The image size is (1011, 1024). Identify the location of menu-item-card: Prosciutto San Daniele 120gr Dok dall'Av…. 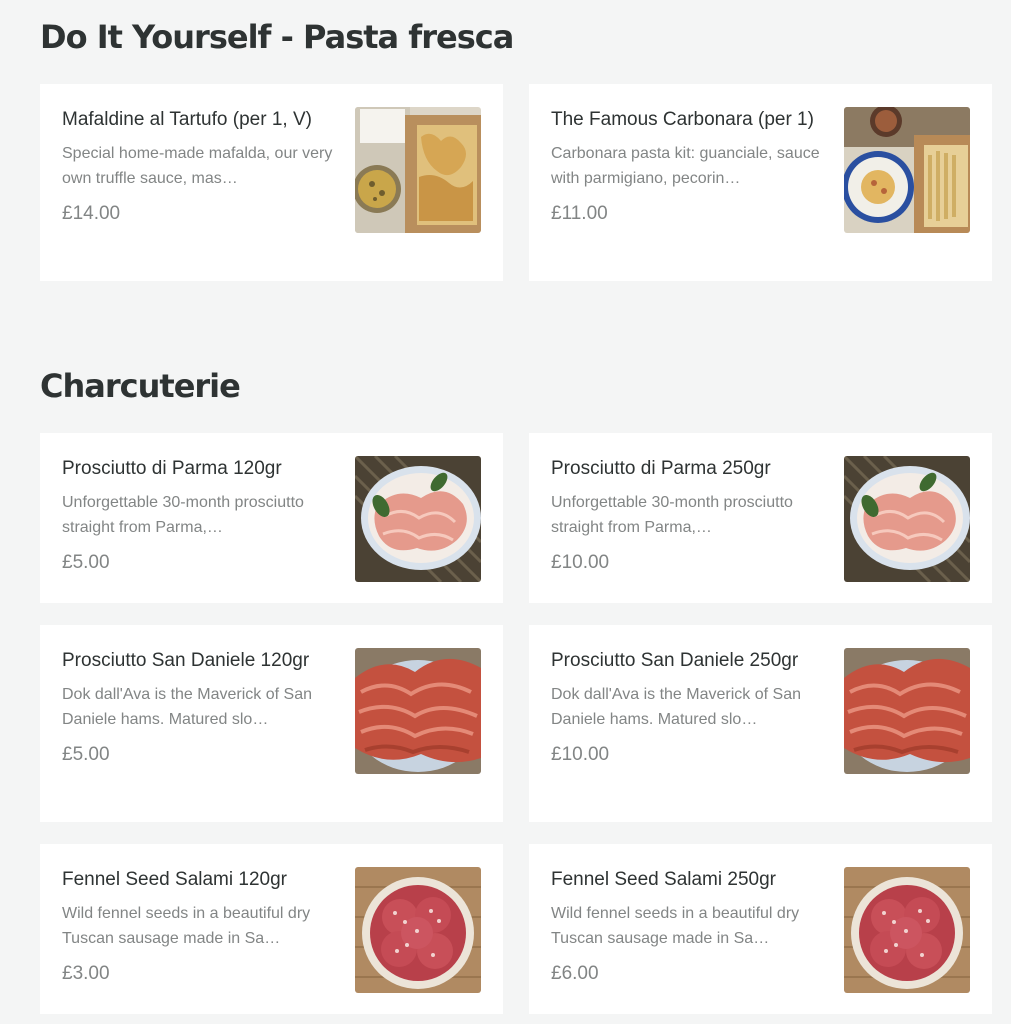
(271, 723).